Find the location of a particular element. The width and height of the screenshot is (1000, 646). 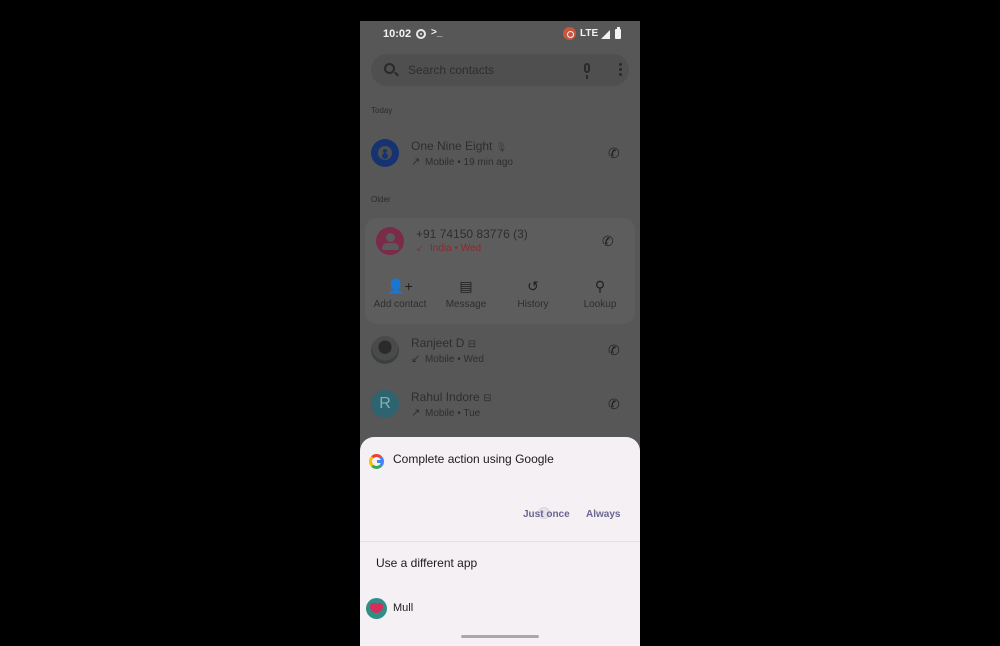

section-today: Today is located at coordinates (382, 110).